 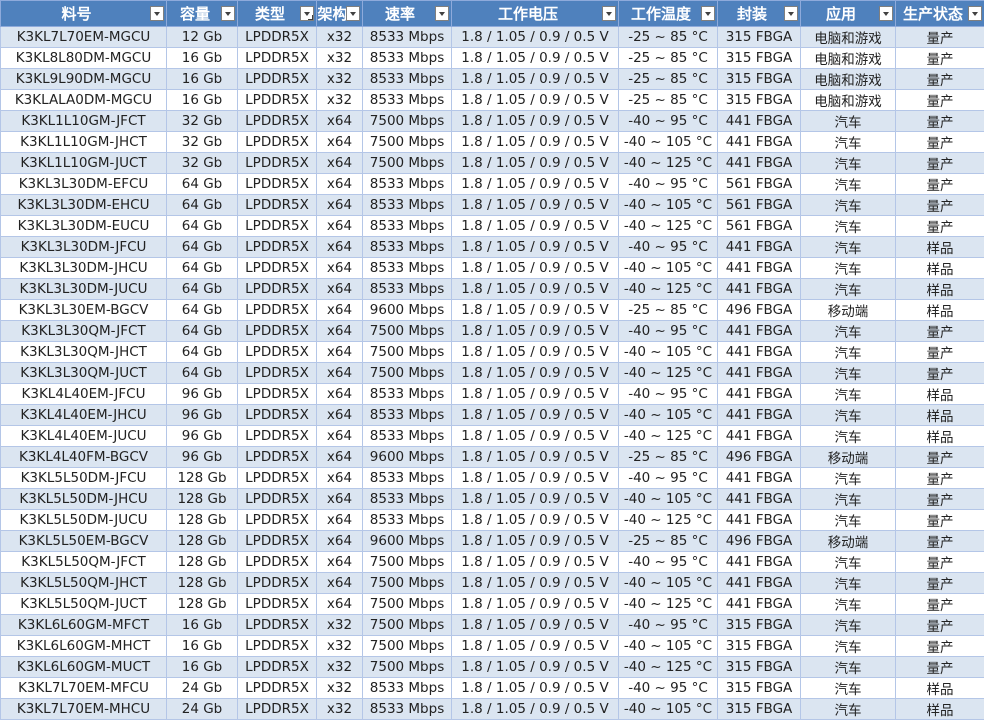 What do you see at coordinates (668, 247) in the screenshot?
I see `cell-temperature: -40 ~ 95 °C` at bounding box center [668, 247].